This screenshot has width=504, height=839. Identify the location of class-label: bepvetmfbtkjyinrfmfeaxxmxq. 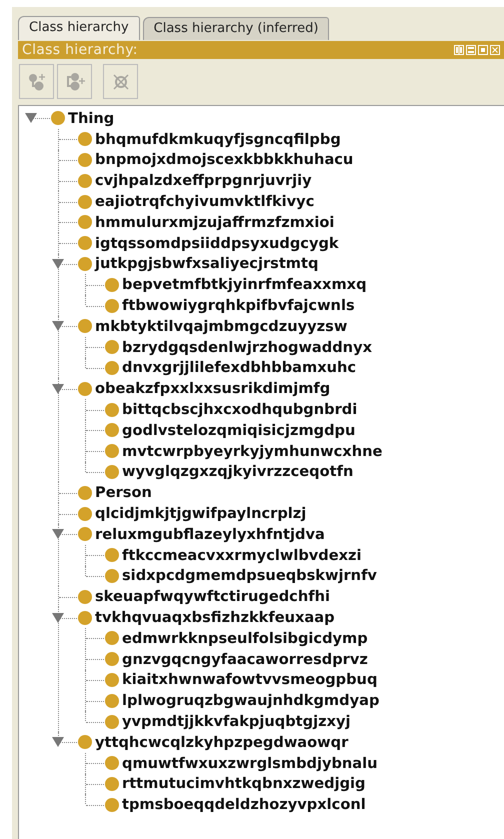
(244, 285).